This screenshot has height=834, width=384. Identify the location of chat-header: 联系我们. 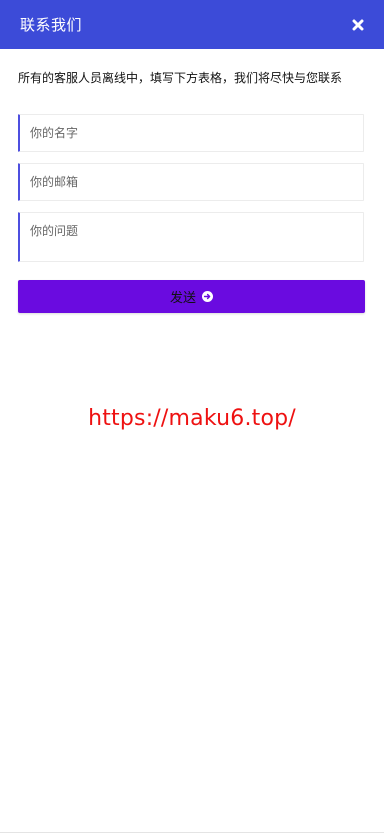
(192, 24).